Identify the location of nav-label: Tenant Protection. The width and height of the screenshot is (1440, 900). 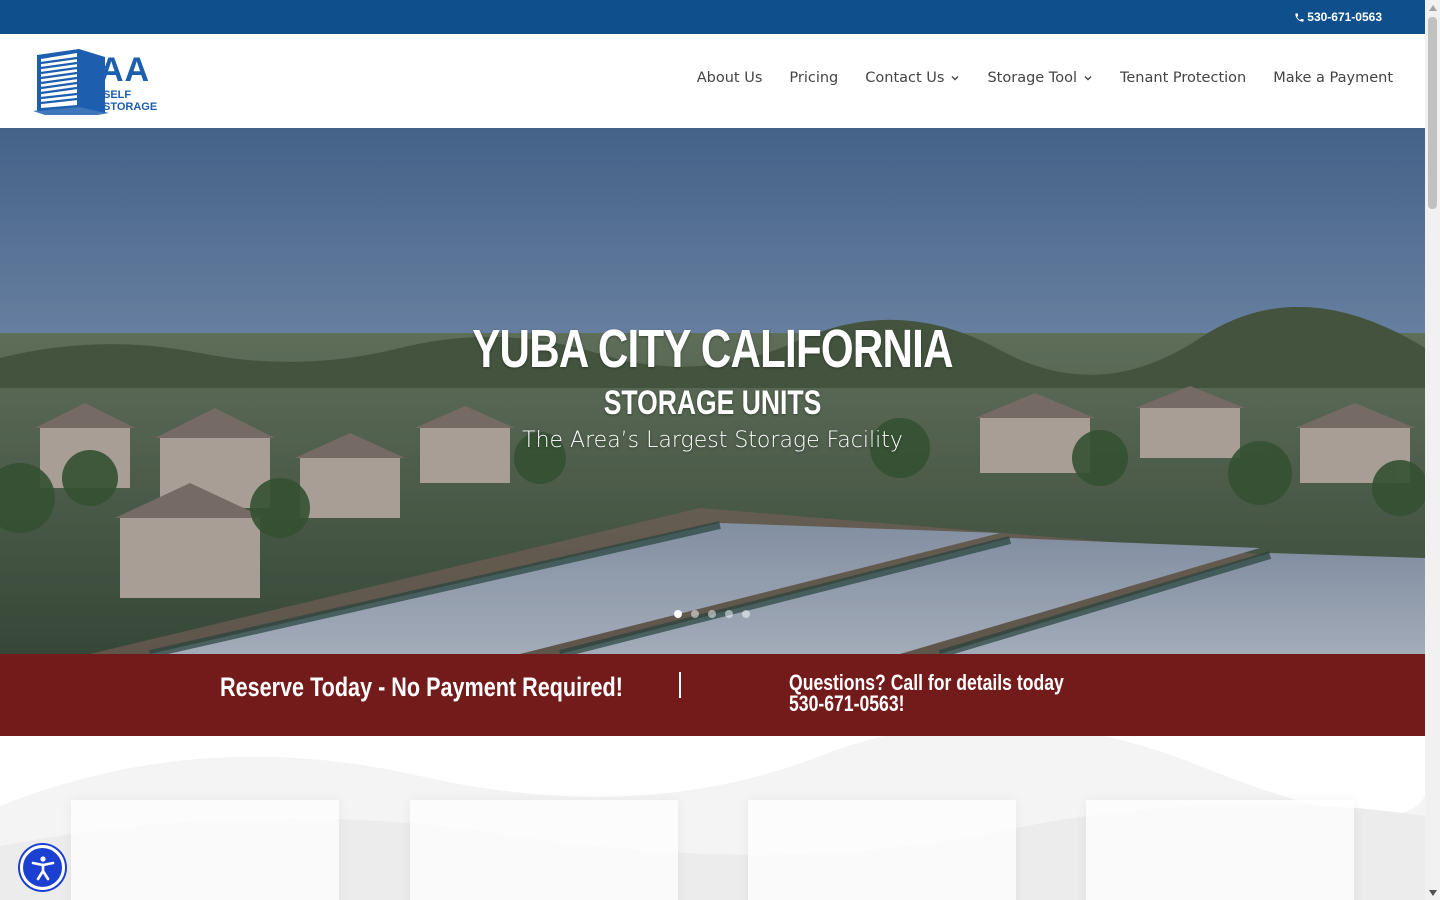
(1183, 78).